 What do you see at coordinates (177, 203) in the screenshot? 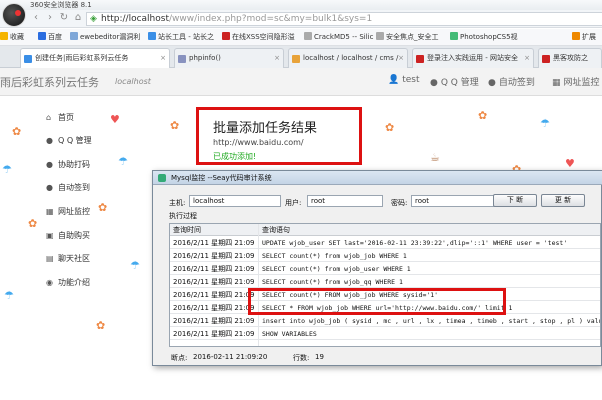
I see `host-label: 主机:` at bounding box center [177, 203].